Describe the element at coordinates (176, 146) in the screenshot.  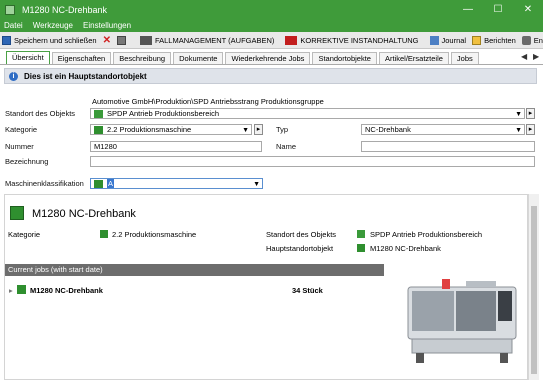
I see `number-input: M1280` at that location.